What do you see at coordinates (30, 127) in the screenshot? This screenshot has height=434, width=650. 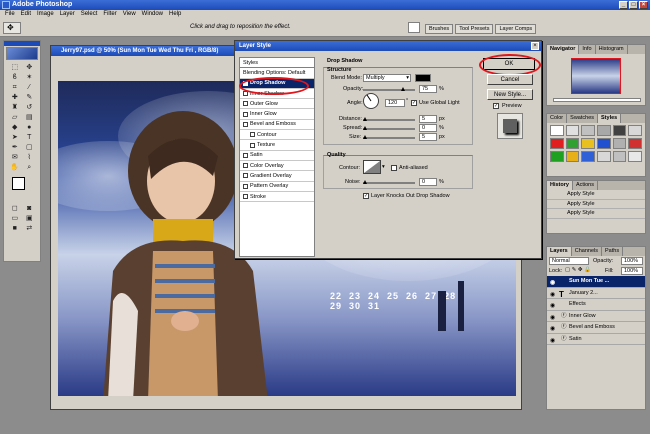 I see `dodge-tool-icon: ●` at bounding box center [30, 127].